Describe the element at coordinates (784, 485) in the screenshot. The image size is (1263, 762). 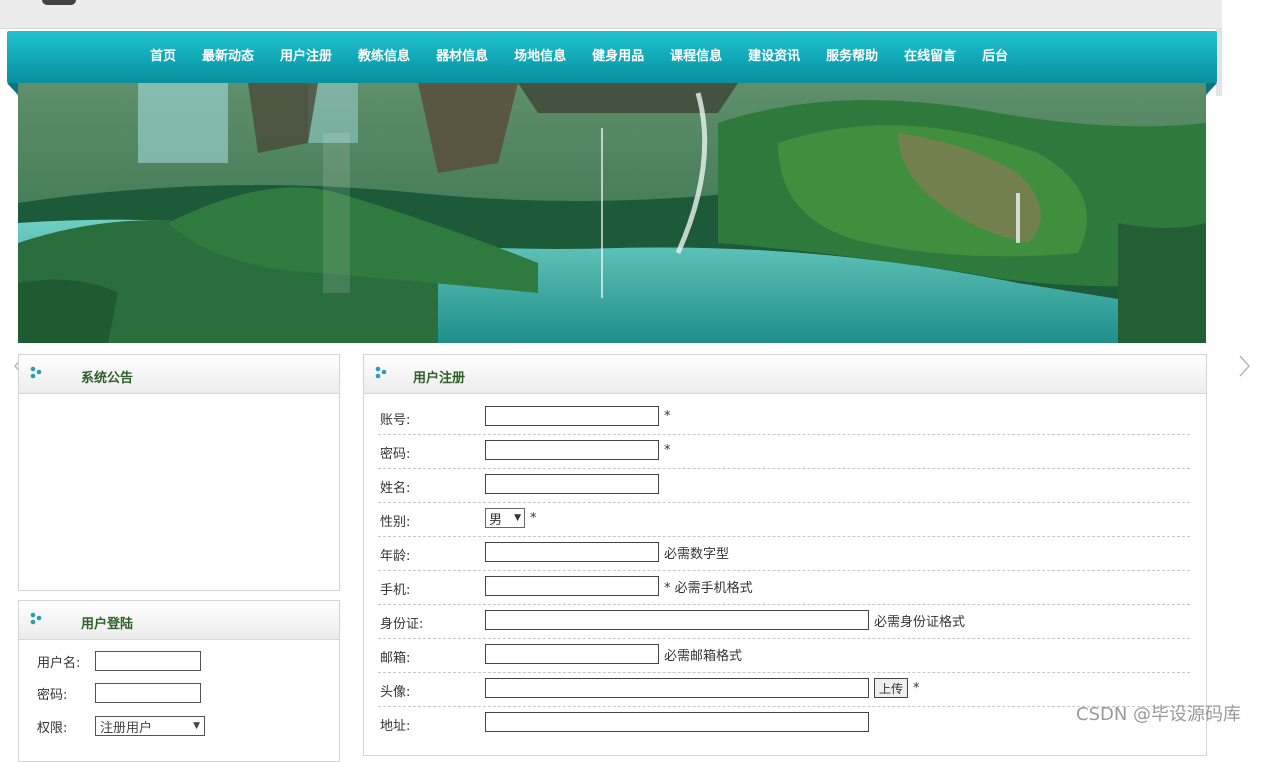
I see `name-row: 姓名:` at that location.